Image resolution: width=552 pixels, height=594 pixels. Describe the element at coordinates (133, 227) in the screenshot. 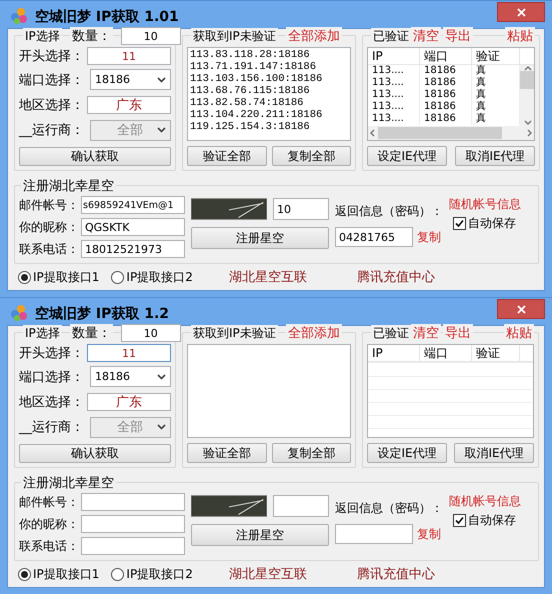

I see `nickname-field: QGSKTK` at that location.